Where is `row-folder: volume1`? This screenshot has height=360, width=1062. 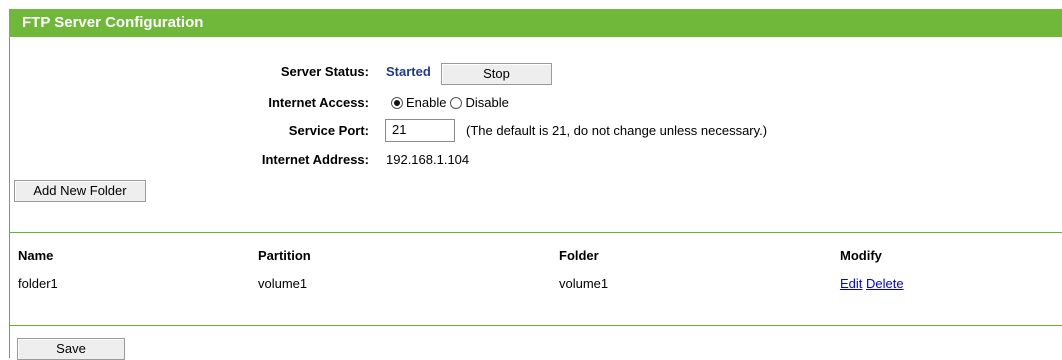
row-folder: volume1 is located at coordinates (584, 283).